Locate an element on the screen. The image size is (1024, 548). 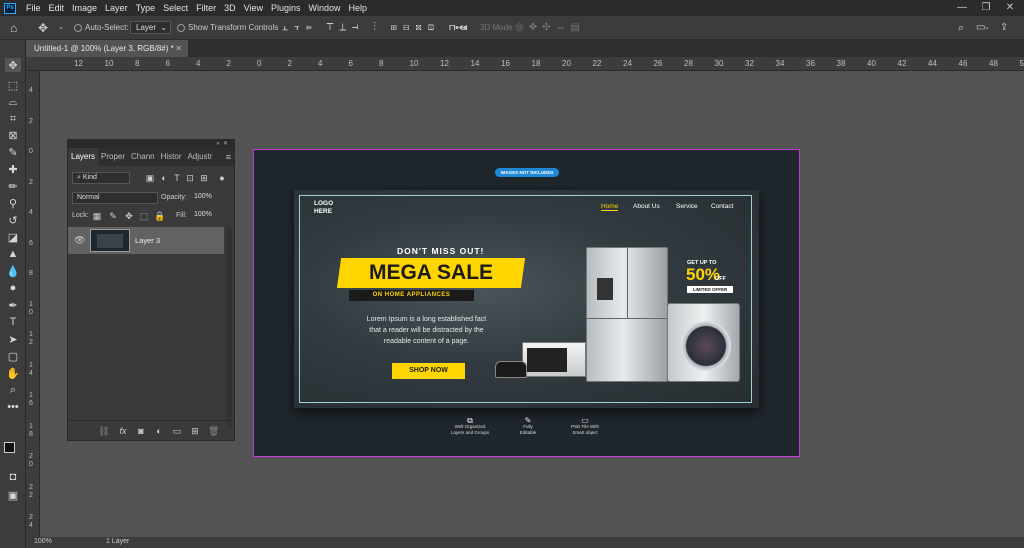
filter-toggle-icon: ● is located at coordinates (222, 178).